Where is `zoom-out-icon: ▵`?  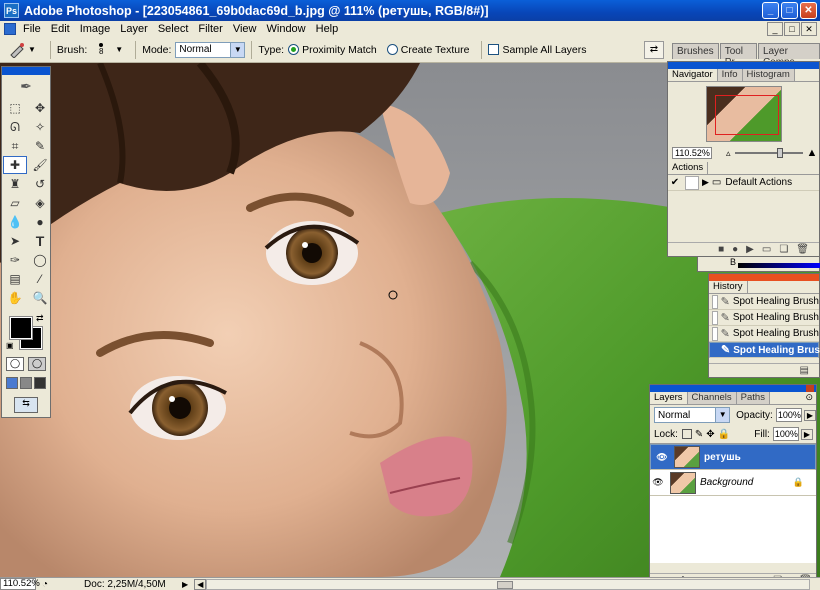
zoom-out-icon: ▵ is located at coordinates (728, 153).